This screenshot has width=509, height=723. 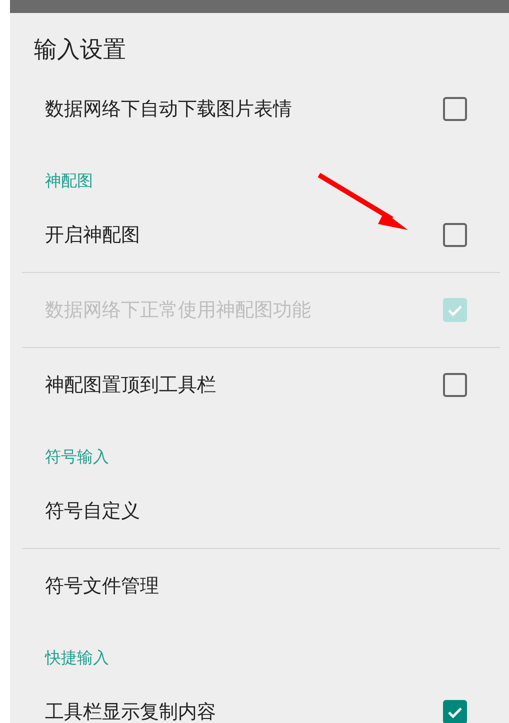 I want to click on settings-item: 符号文件管理, so click(x=259, y=586).